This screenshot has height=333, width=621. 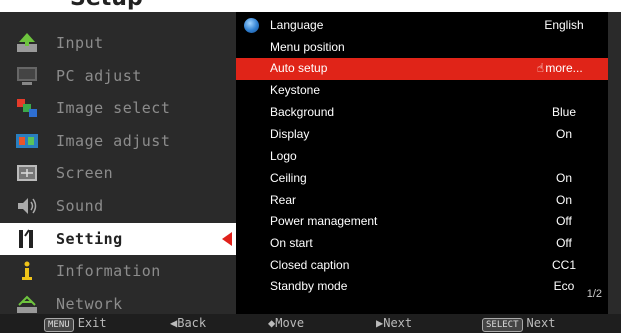 What do you see at coordinates (394, 323) in the screenshot?
I see `footer-next: ▶Next` at bounding box center [394, 323].